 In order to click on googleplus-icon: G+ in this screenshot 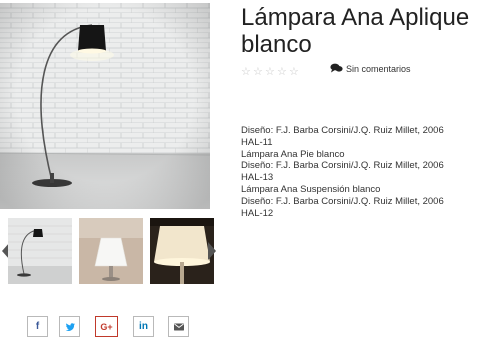, I will do `click(106, 326)`.